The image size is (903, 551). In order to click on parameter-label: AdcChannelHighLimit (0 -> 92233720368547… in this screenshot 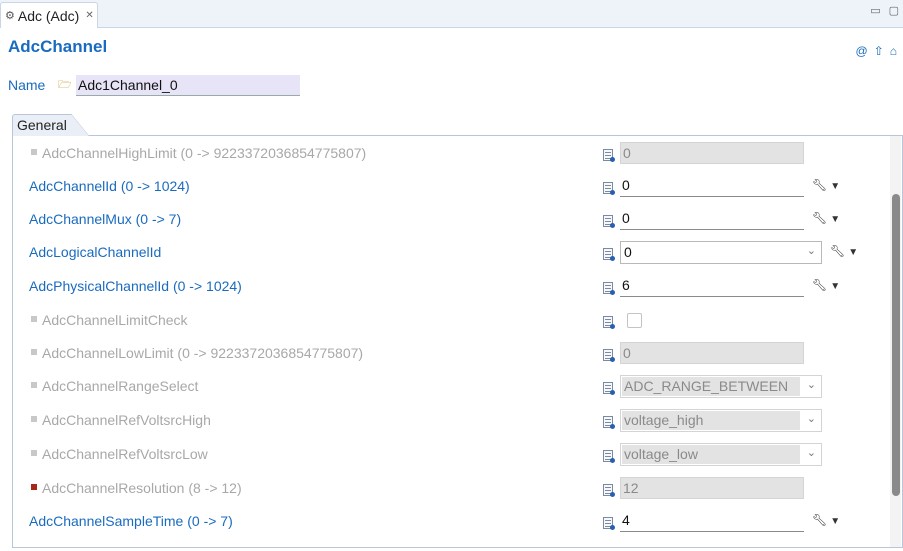, I will do `click(204, 153)`.